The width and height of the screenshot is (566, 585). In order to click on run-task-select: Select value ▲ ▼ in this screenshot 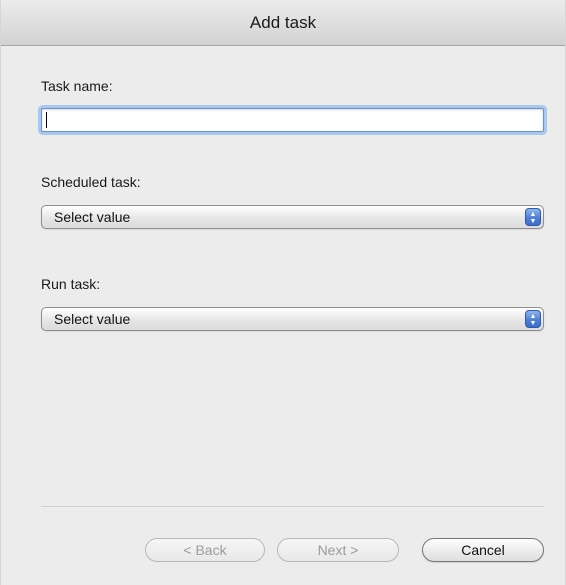, I will do `click(292, 319)`.